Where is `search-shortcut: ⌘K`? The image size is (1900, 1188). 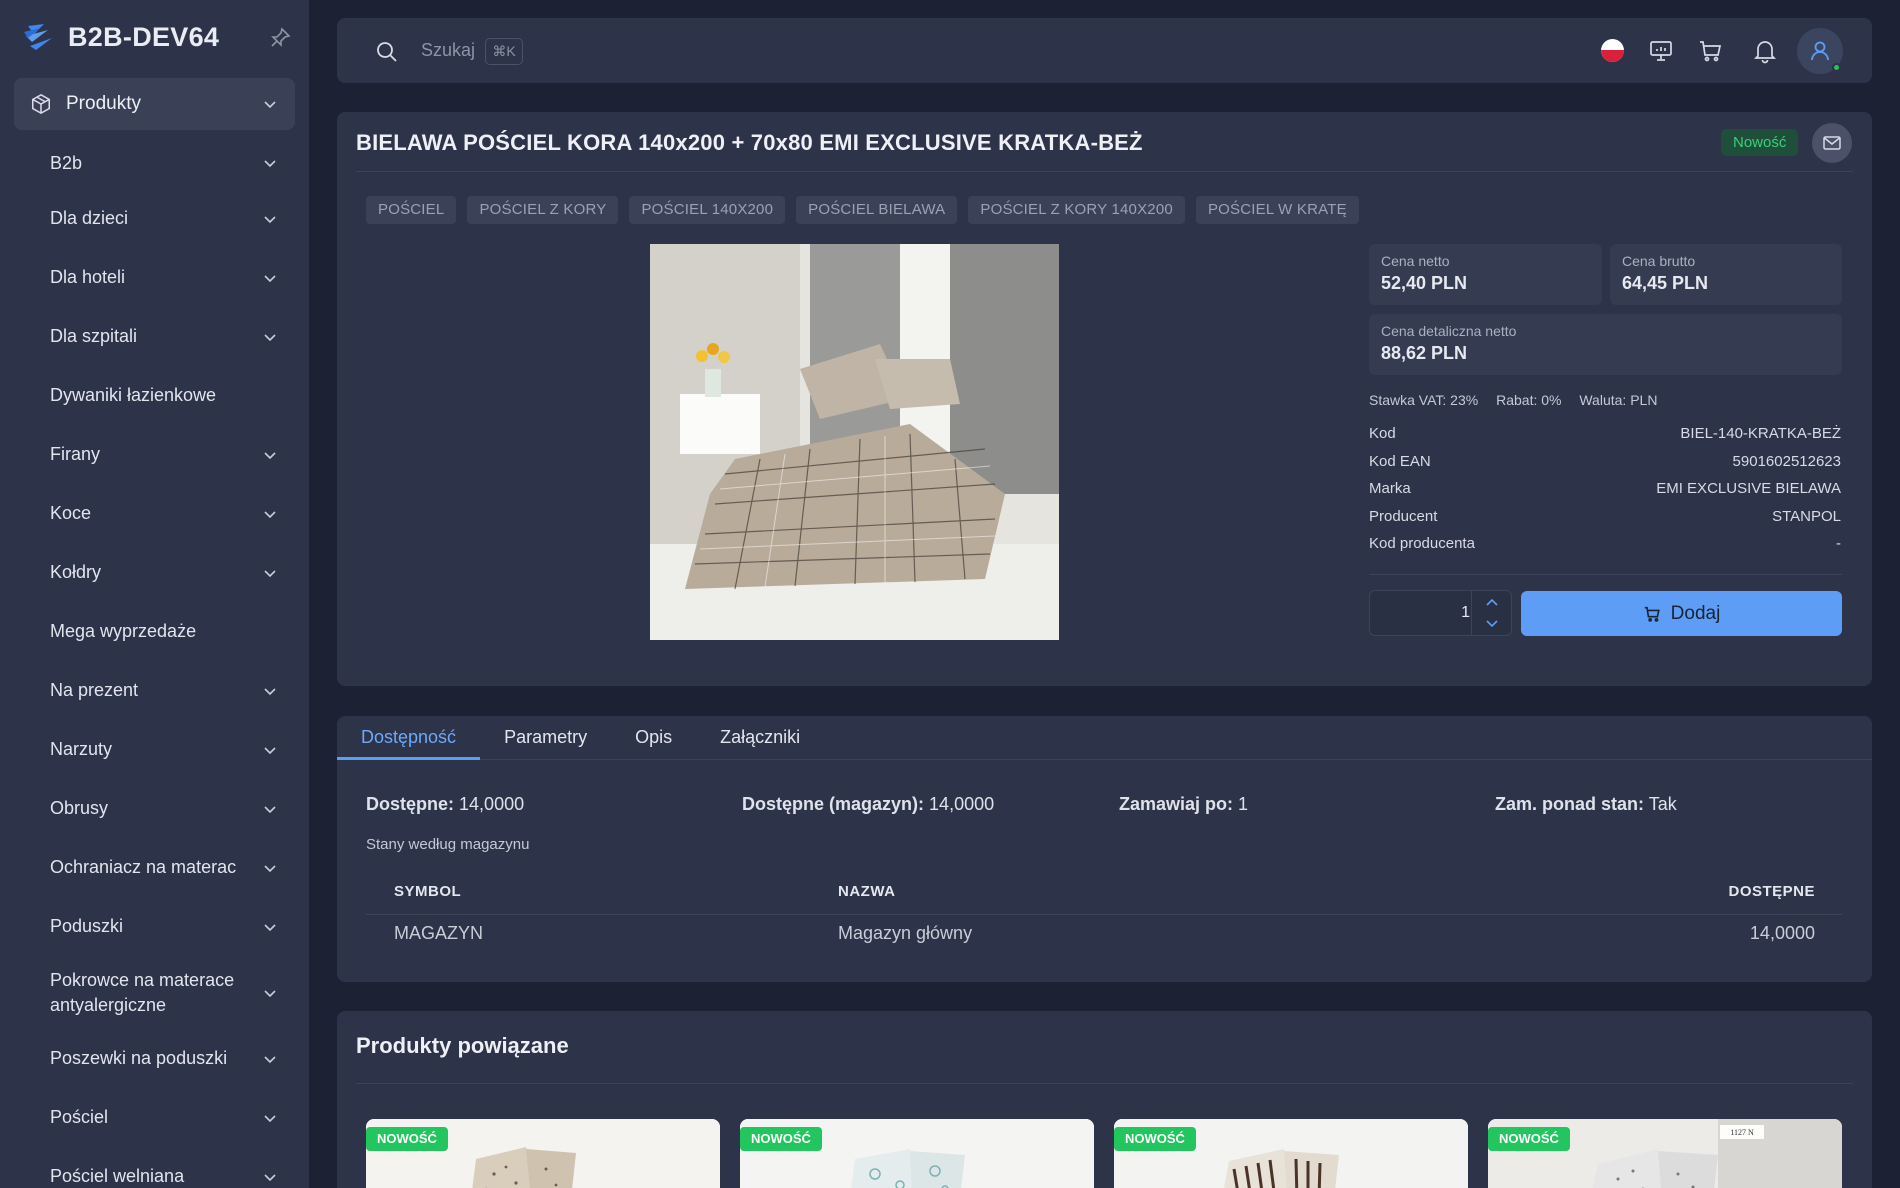
search-shortcut: ⌘K is located at coordinates (504, 51).